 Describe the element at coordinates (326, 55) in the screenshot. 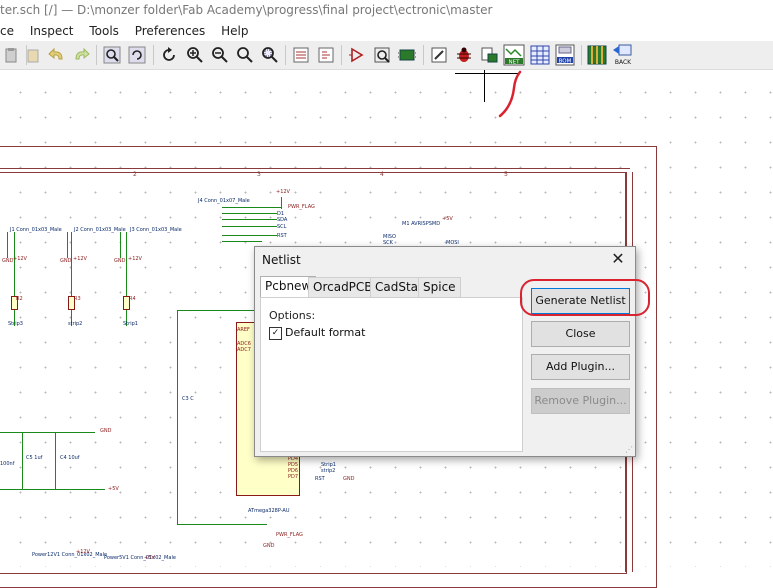

I see `leave-sheet-icon` at that location.